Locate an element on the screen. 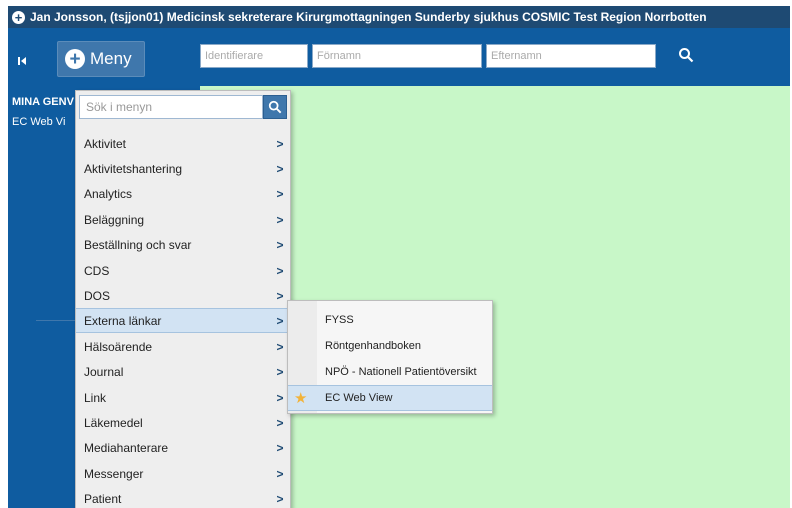 This screenshot has height=508, width=792. menu-item-label: Aktivitetshantering is located at coordinates (133, 168).